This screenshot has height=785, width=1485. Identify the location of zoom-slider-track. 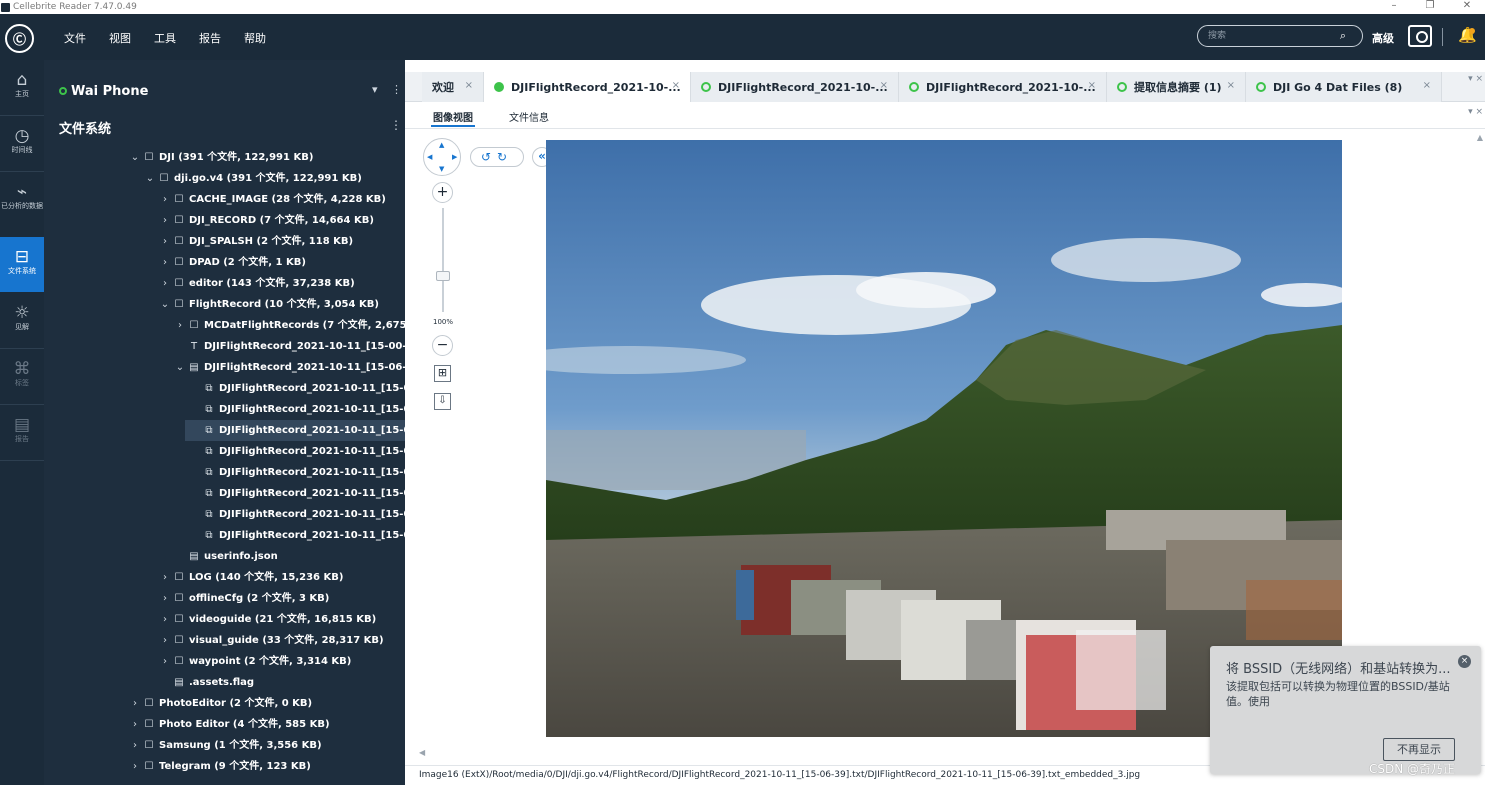
(443, 260).